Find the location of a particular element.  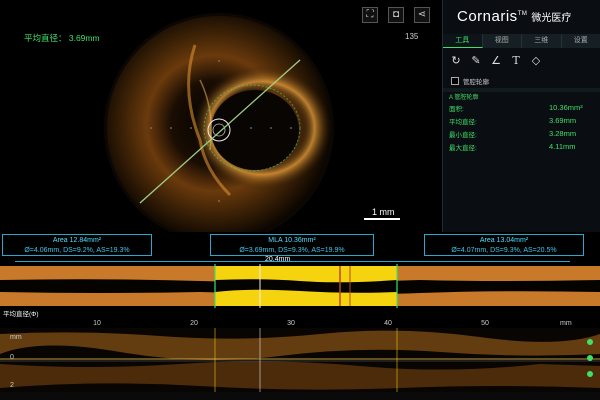

scale-bar is located at coordinates (382, 219).